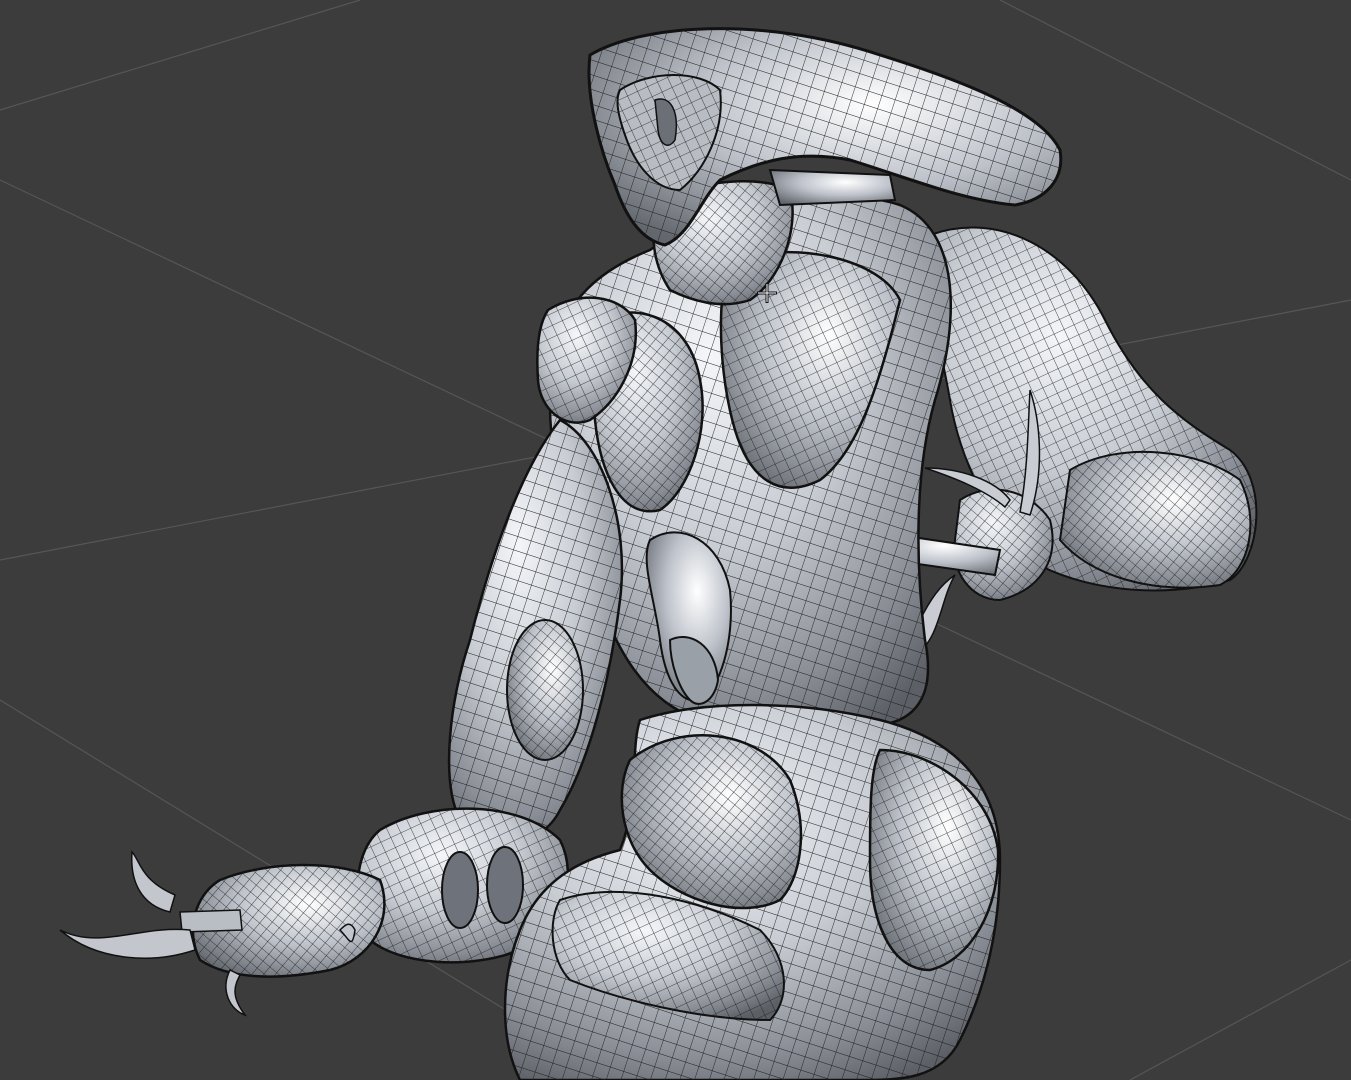  Describe the element at coordinates (767, 293) in the screenshot. I see `crosshair-icon` at that location.